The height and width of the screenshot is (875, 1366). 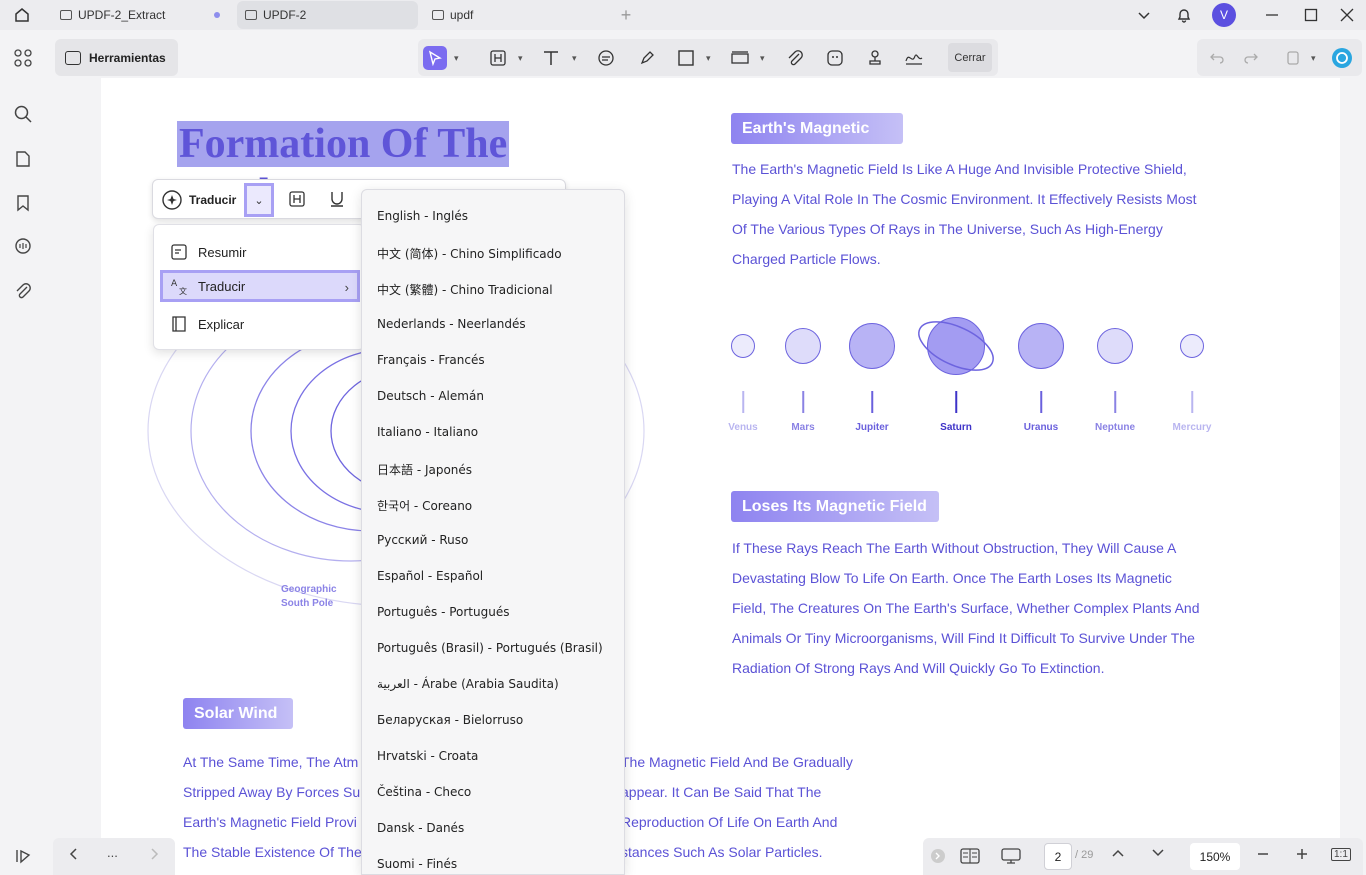 I want to click on total-pages: / 29, so click(x=1084, y=855).